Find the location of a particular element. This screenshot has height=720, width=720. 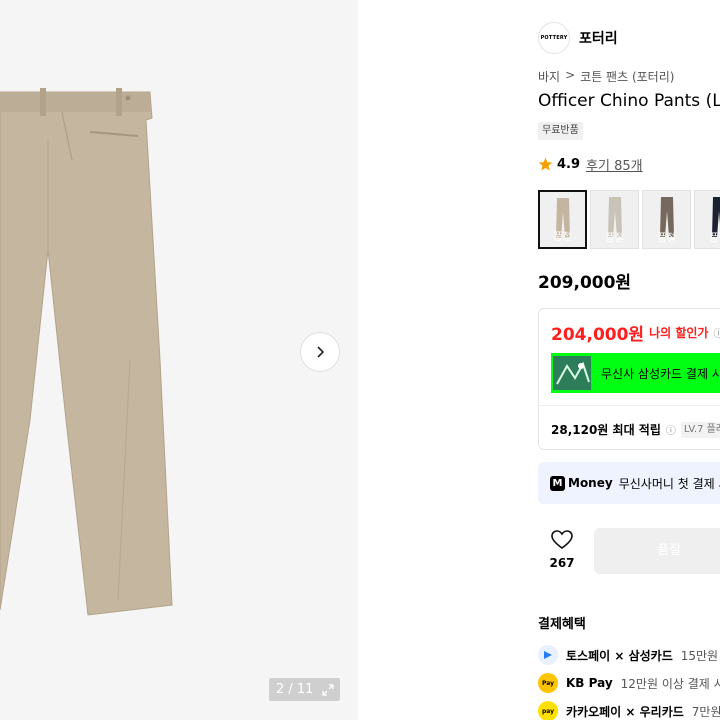

expand-image-button is located at coordinates (328, 689).